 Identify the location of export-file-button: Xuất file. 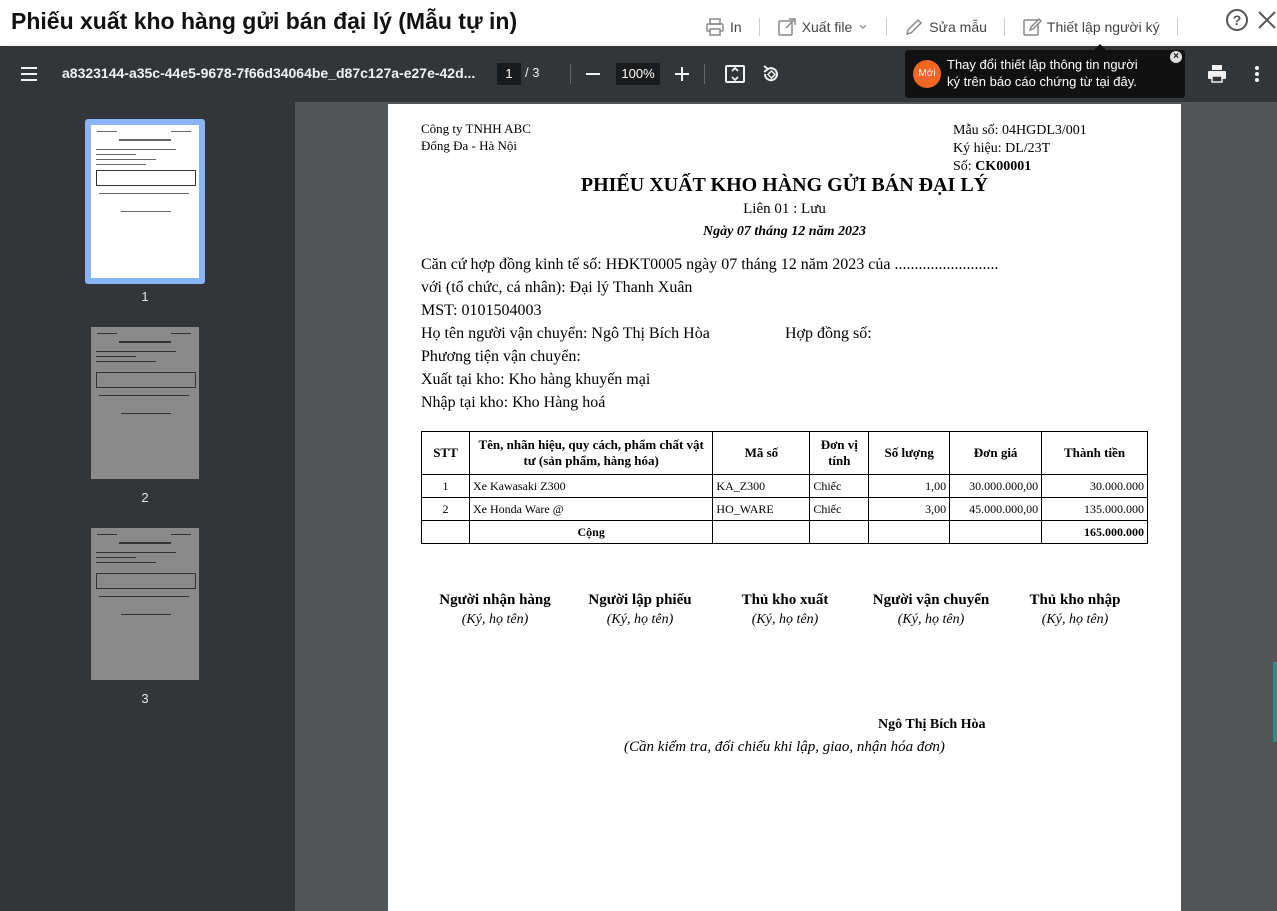
(823, 27).